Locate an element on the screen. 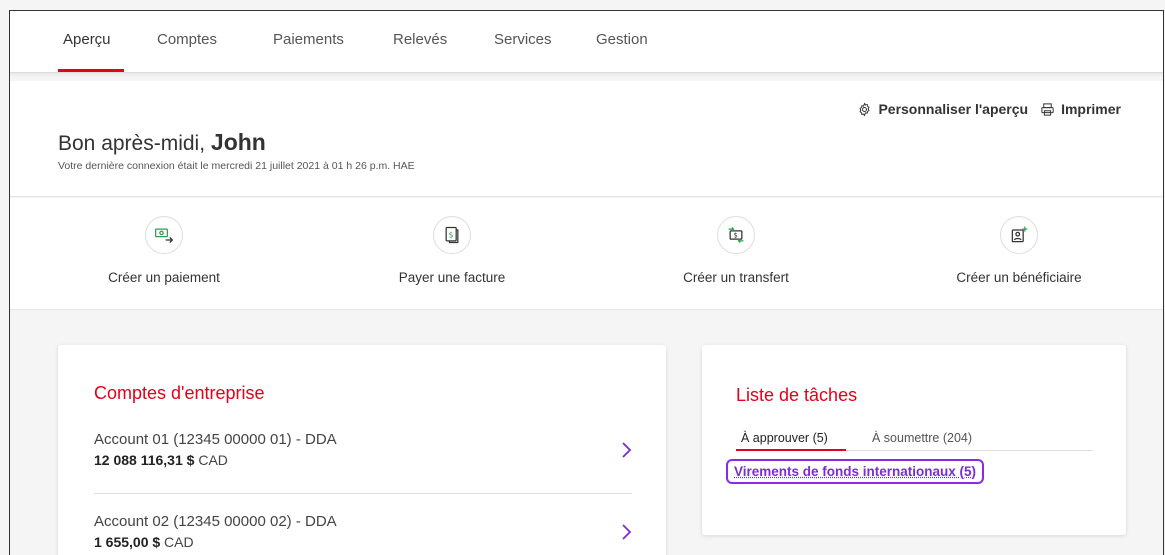 The height and width of the screenshot is (555, 1165). create-payment-label: Créer un paiement is located at coordinates (164, 277).